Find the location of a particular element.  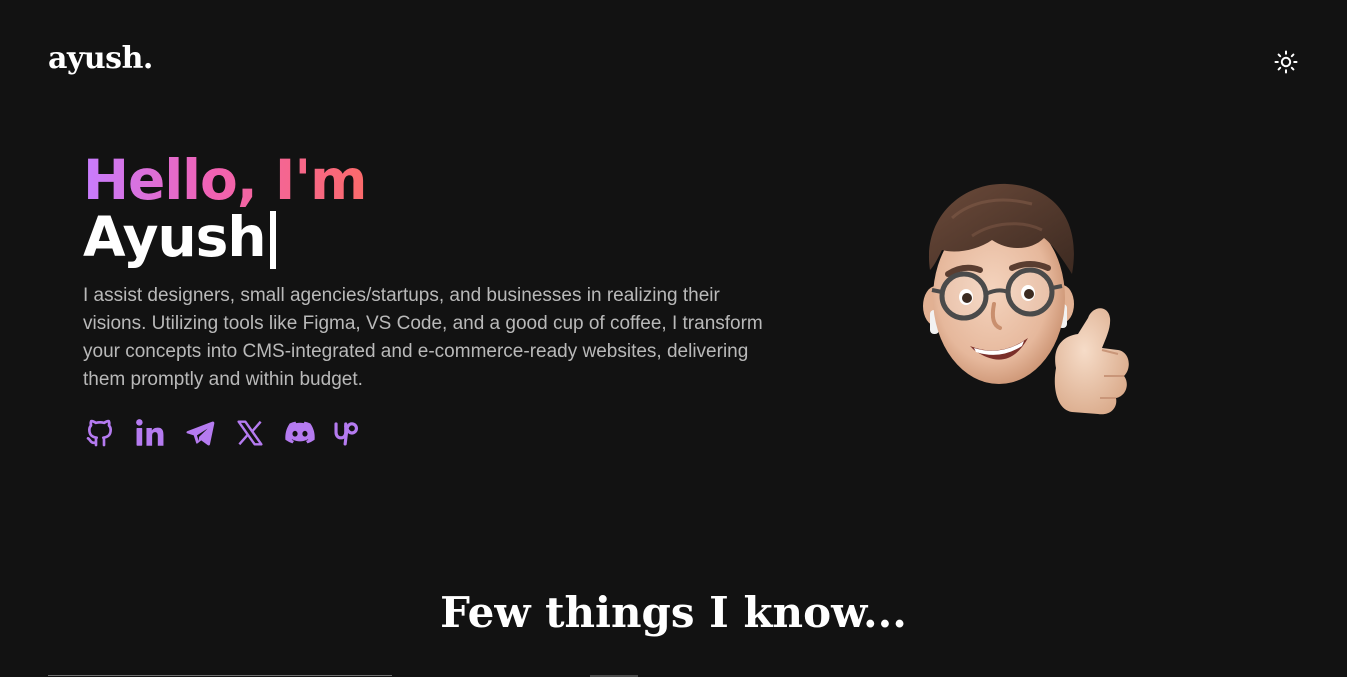

theme-toggle-button is located at coordinates (1286, 62).